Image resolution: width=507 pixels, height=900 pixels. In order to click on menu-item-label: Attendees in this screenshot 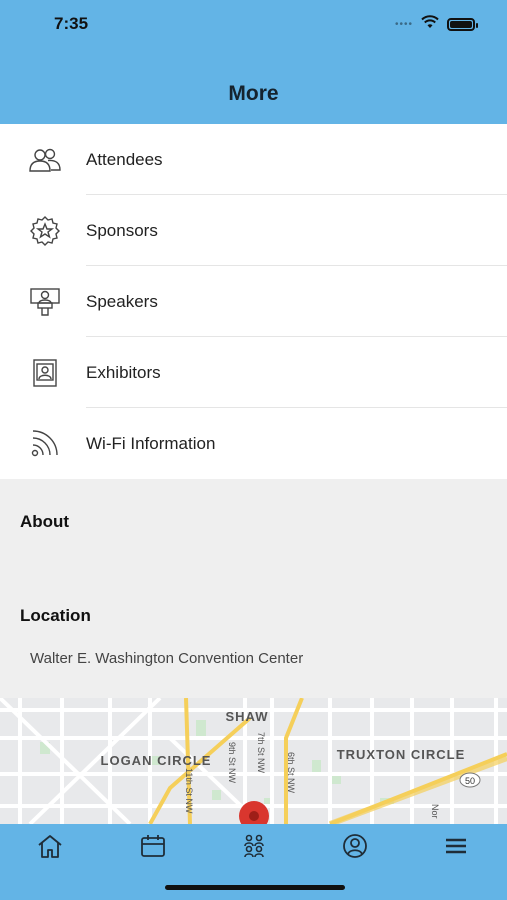, I will do `click(124, 159)`.